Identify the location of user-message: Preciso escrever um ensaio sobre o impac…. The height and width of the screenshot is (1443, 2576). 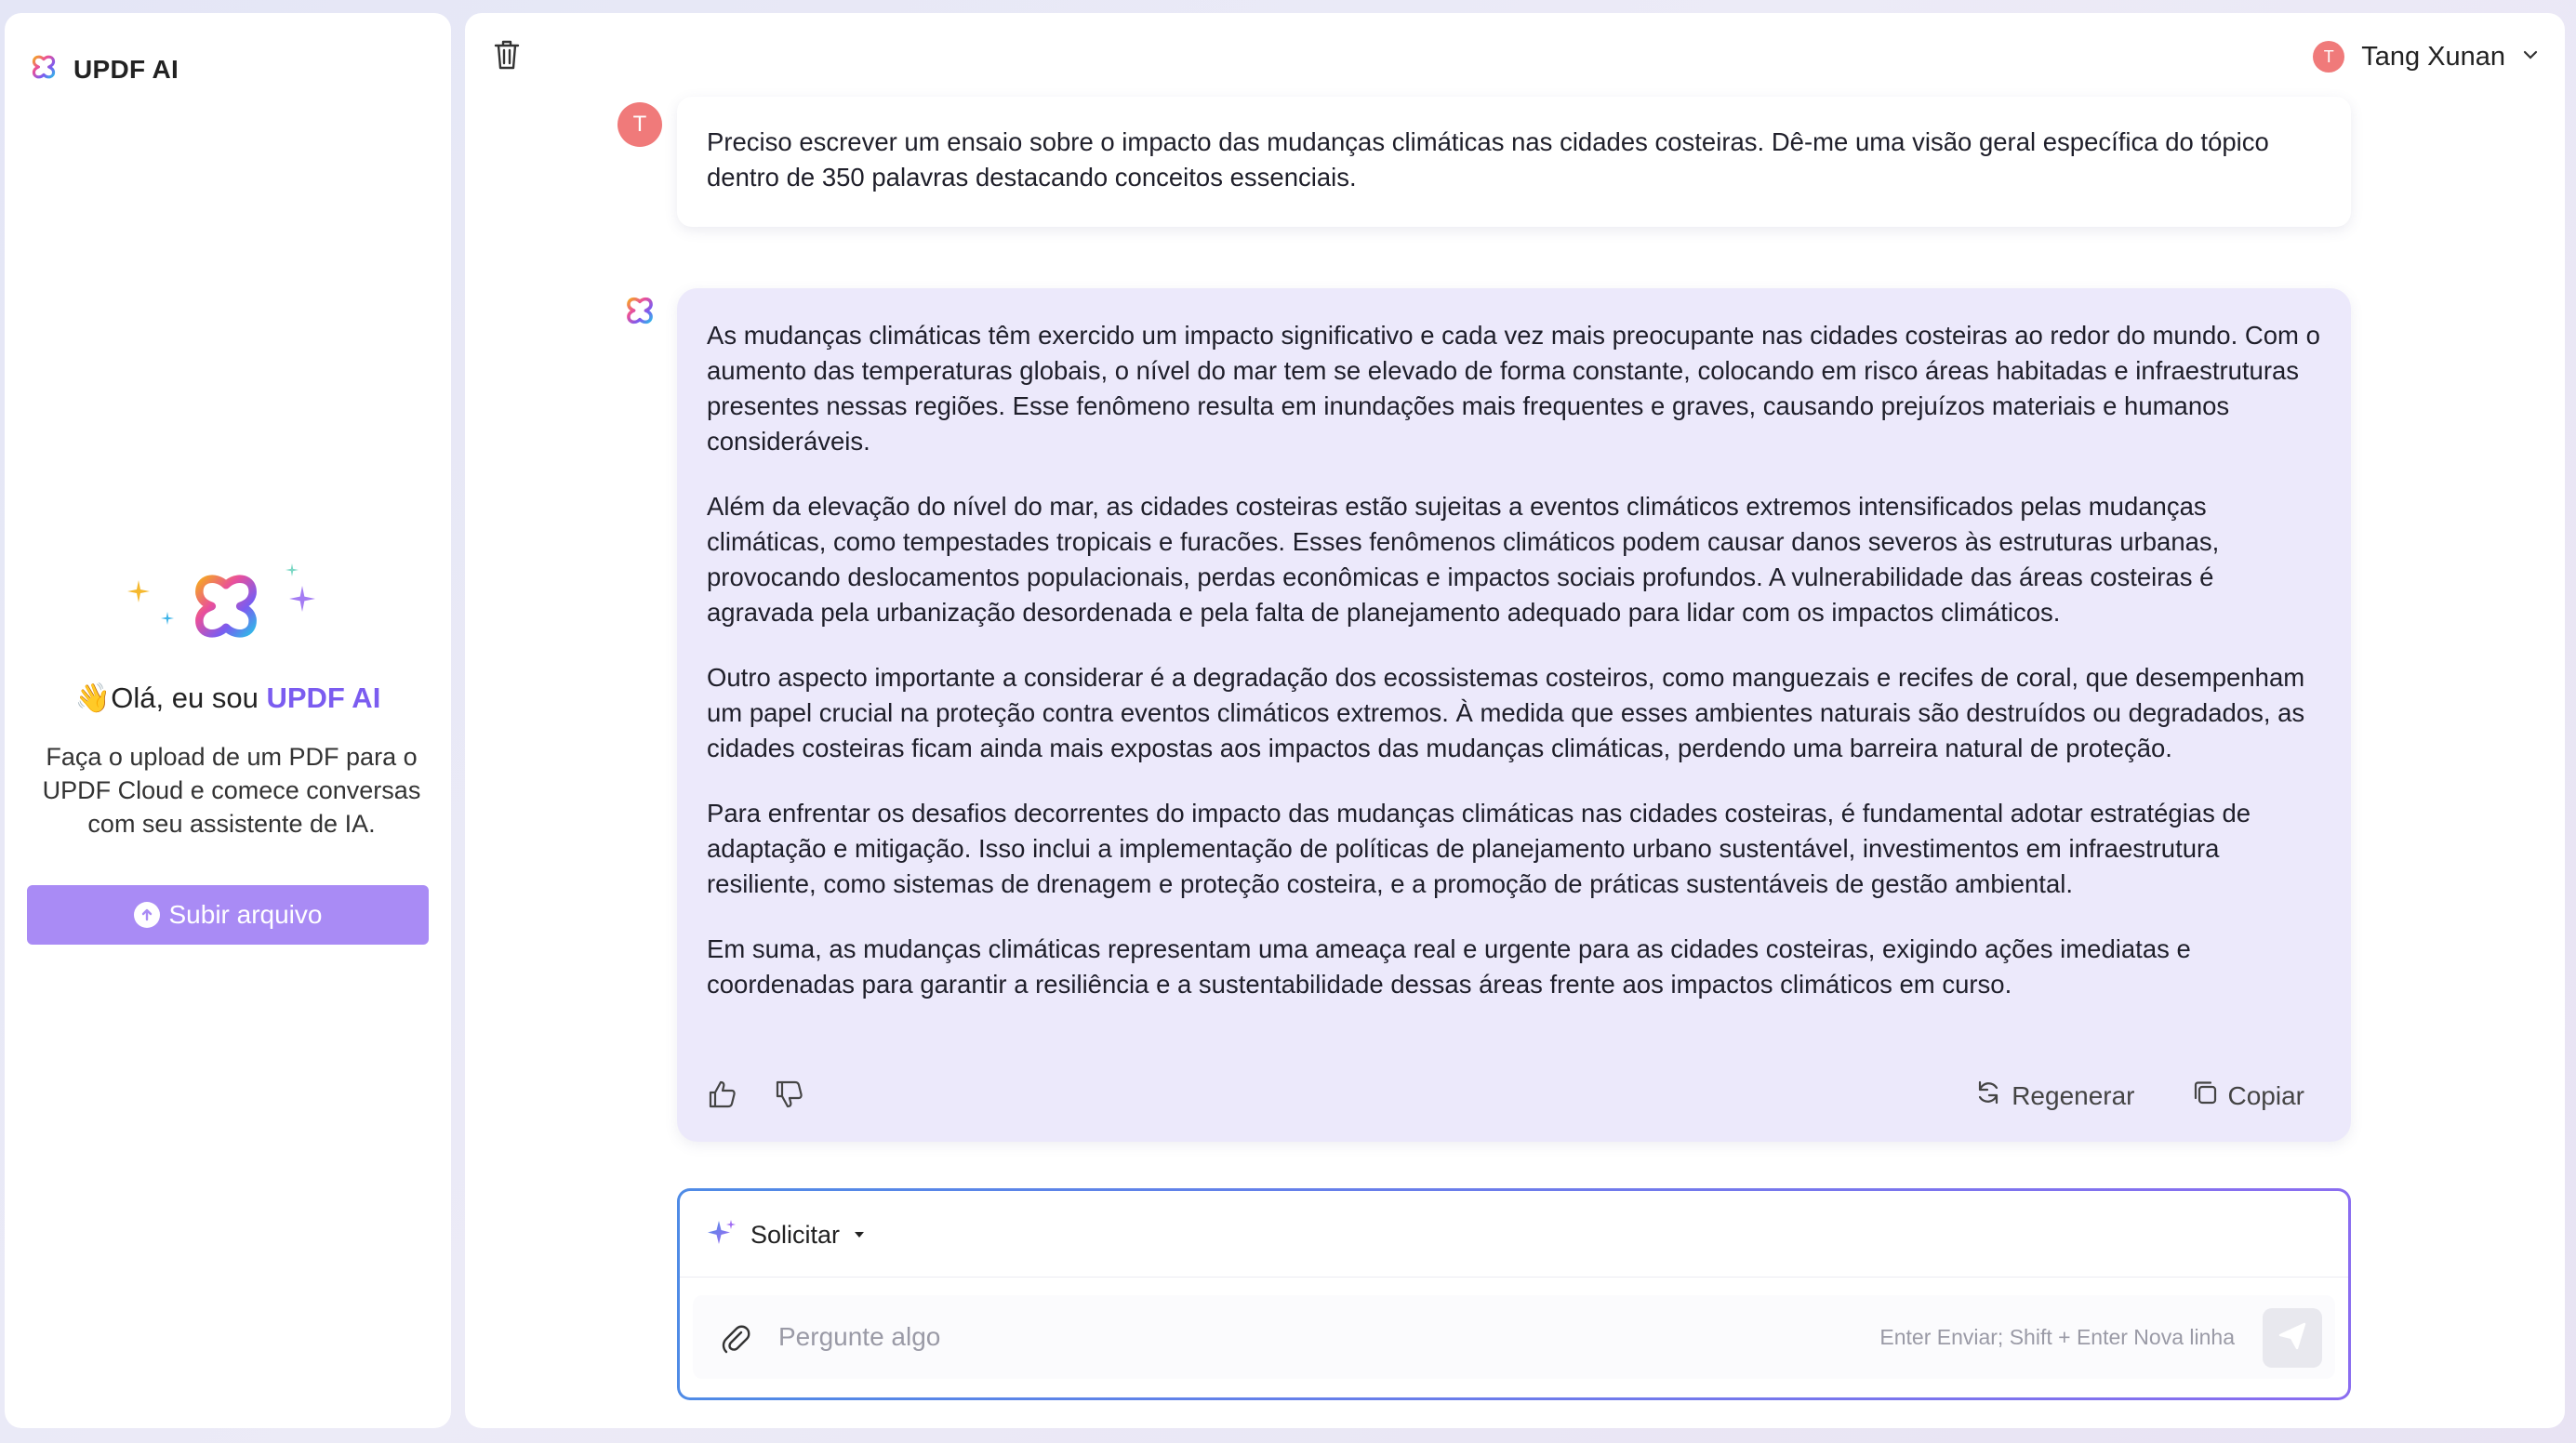
(1514, 162).